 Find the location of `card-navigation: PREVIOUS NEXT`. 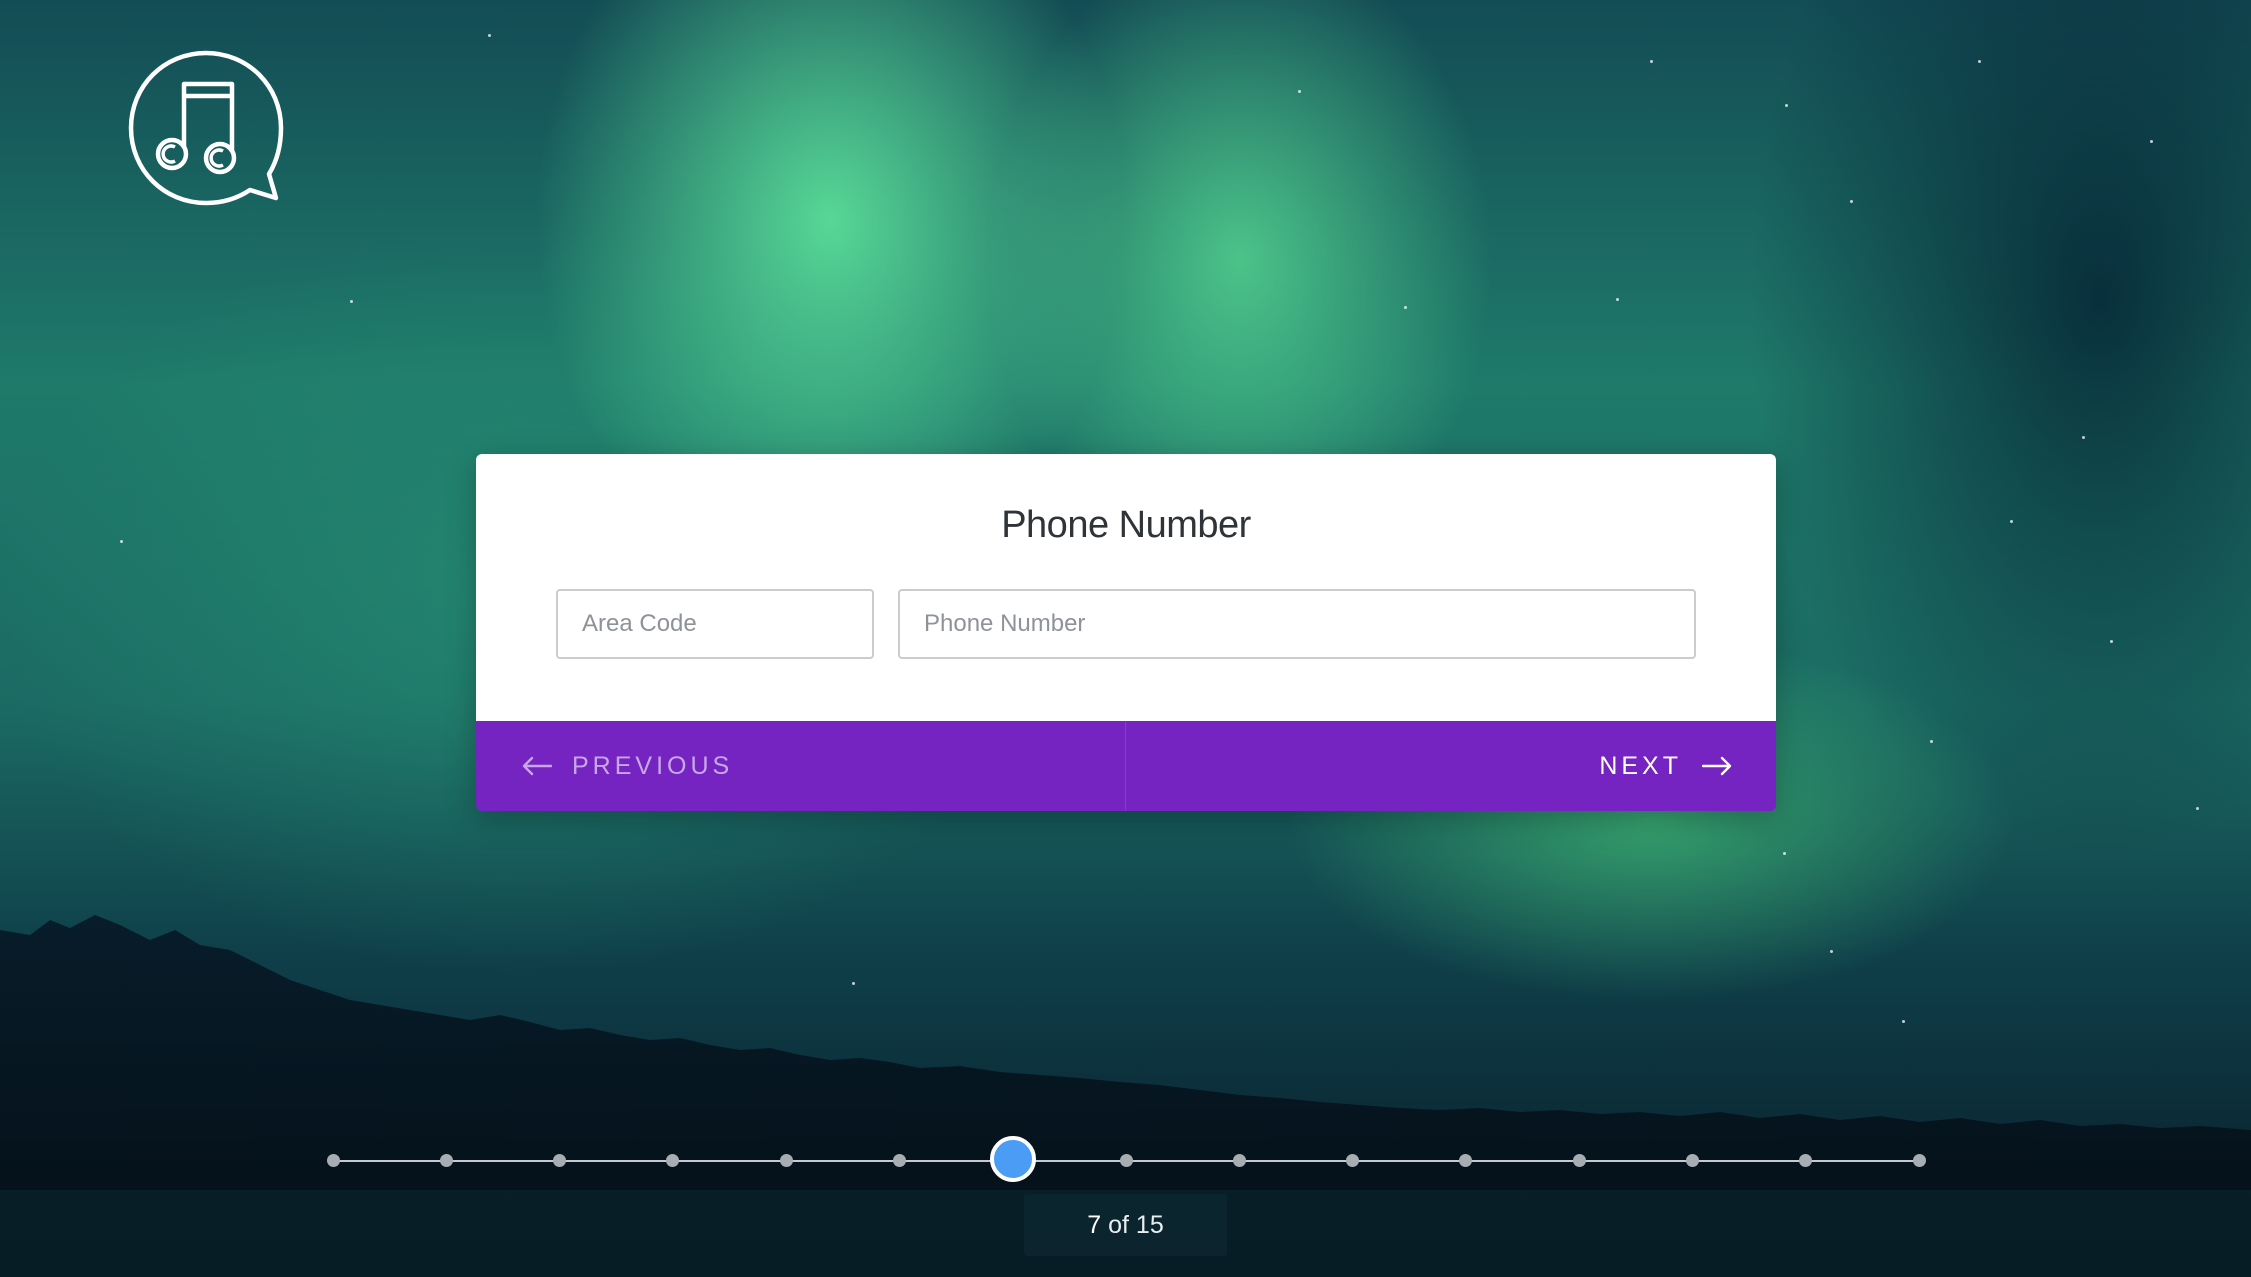

card-navigation: PREVIOUS NEXT is located at coordinates (1126, 766).